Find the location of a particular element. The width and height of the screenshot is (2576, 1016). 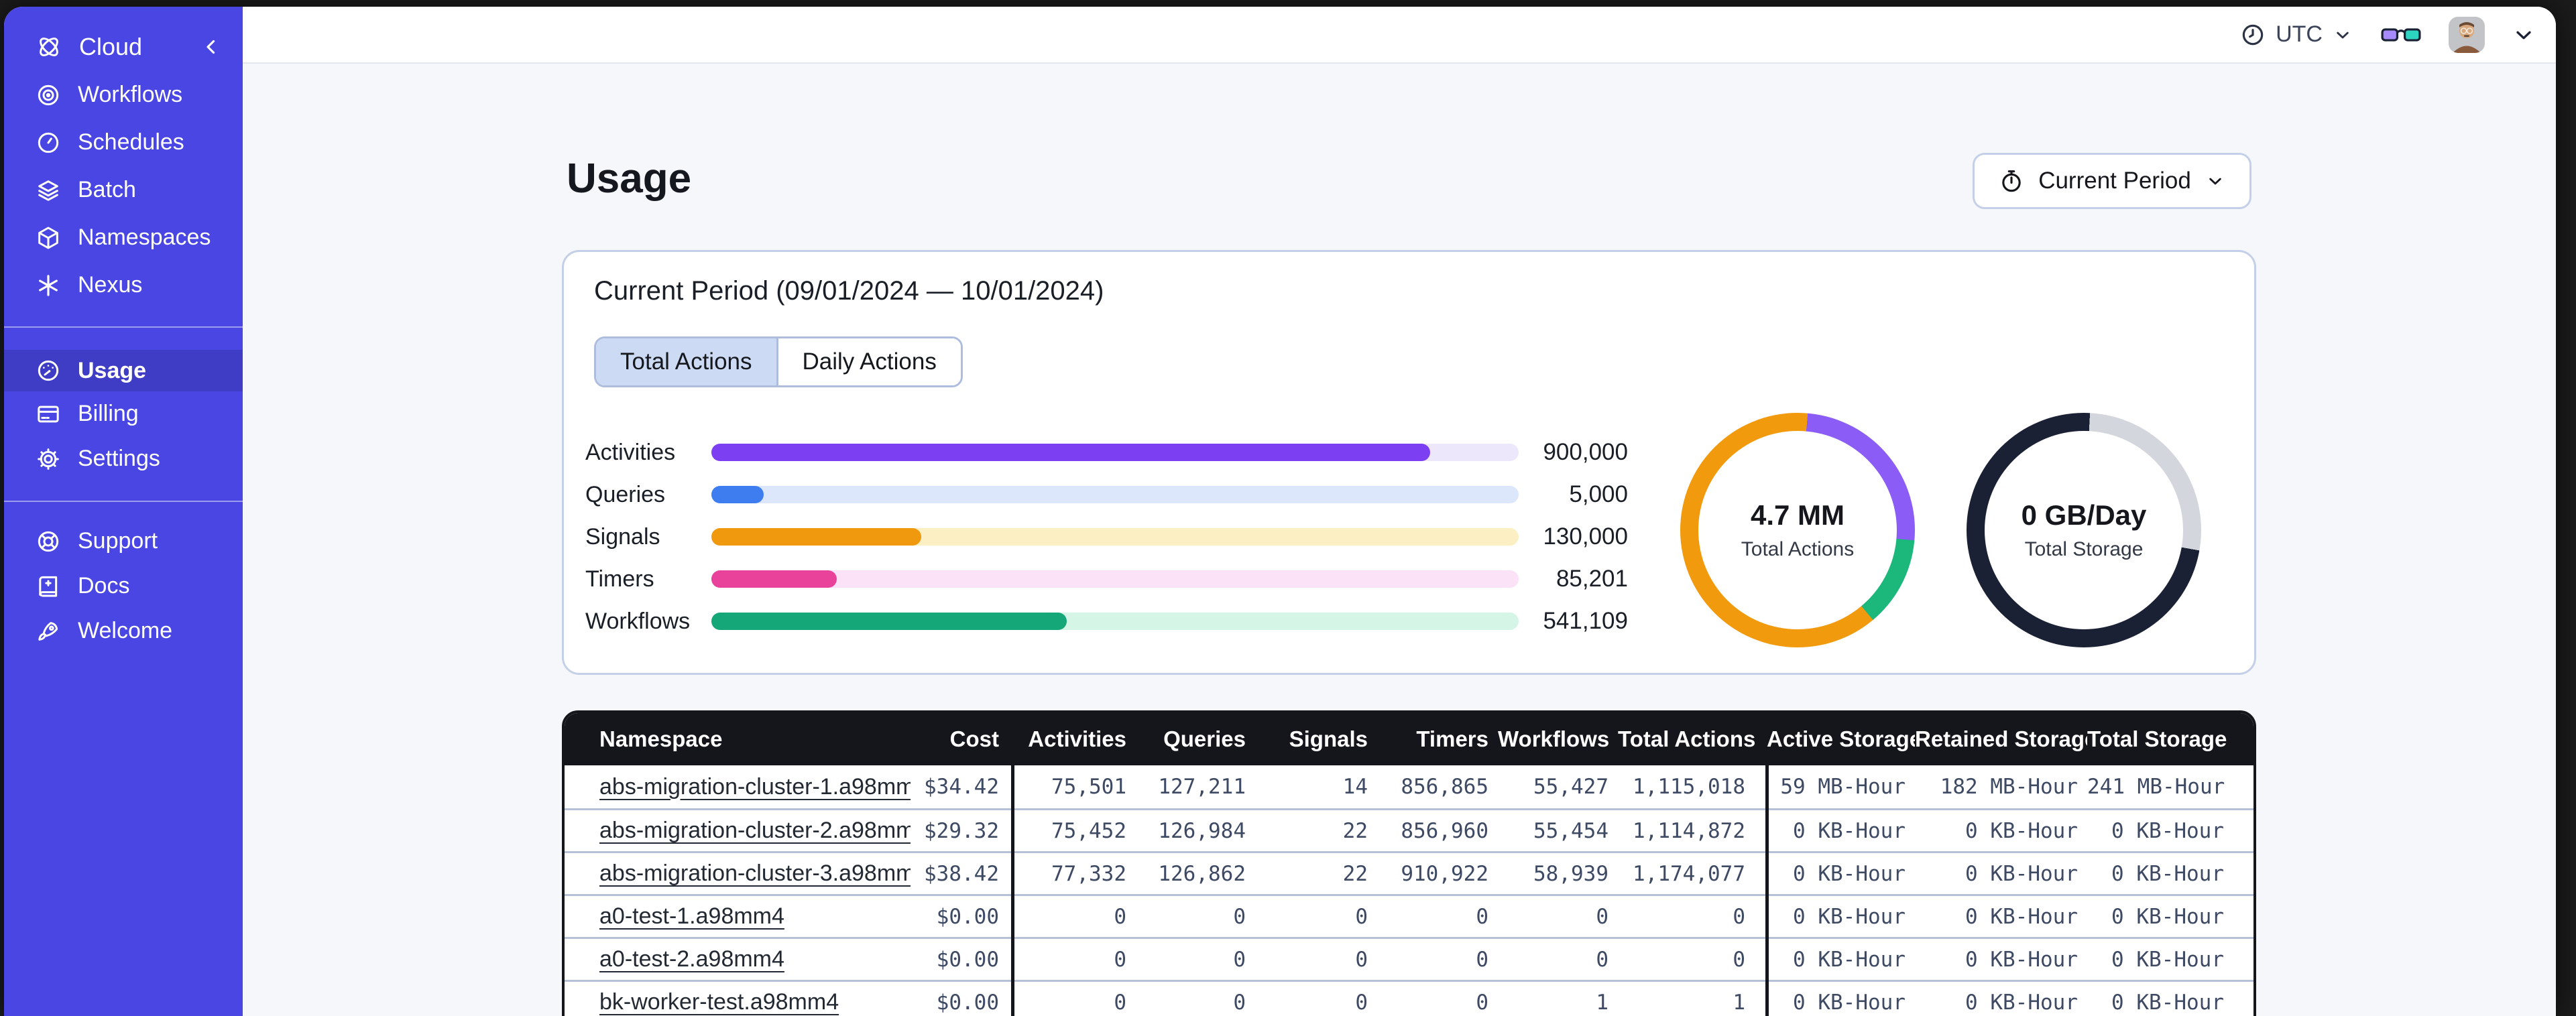

bar-row: Signals 130,000 is located at coordinates (1106, 536).